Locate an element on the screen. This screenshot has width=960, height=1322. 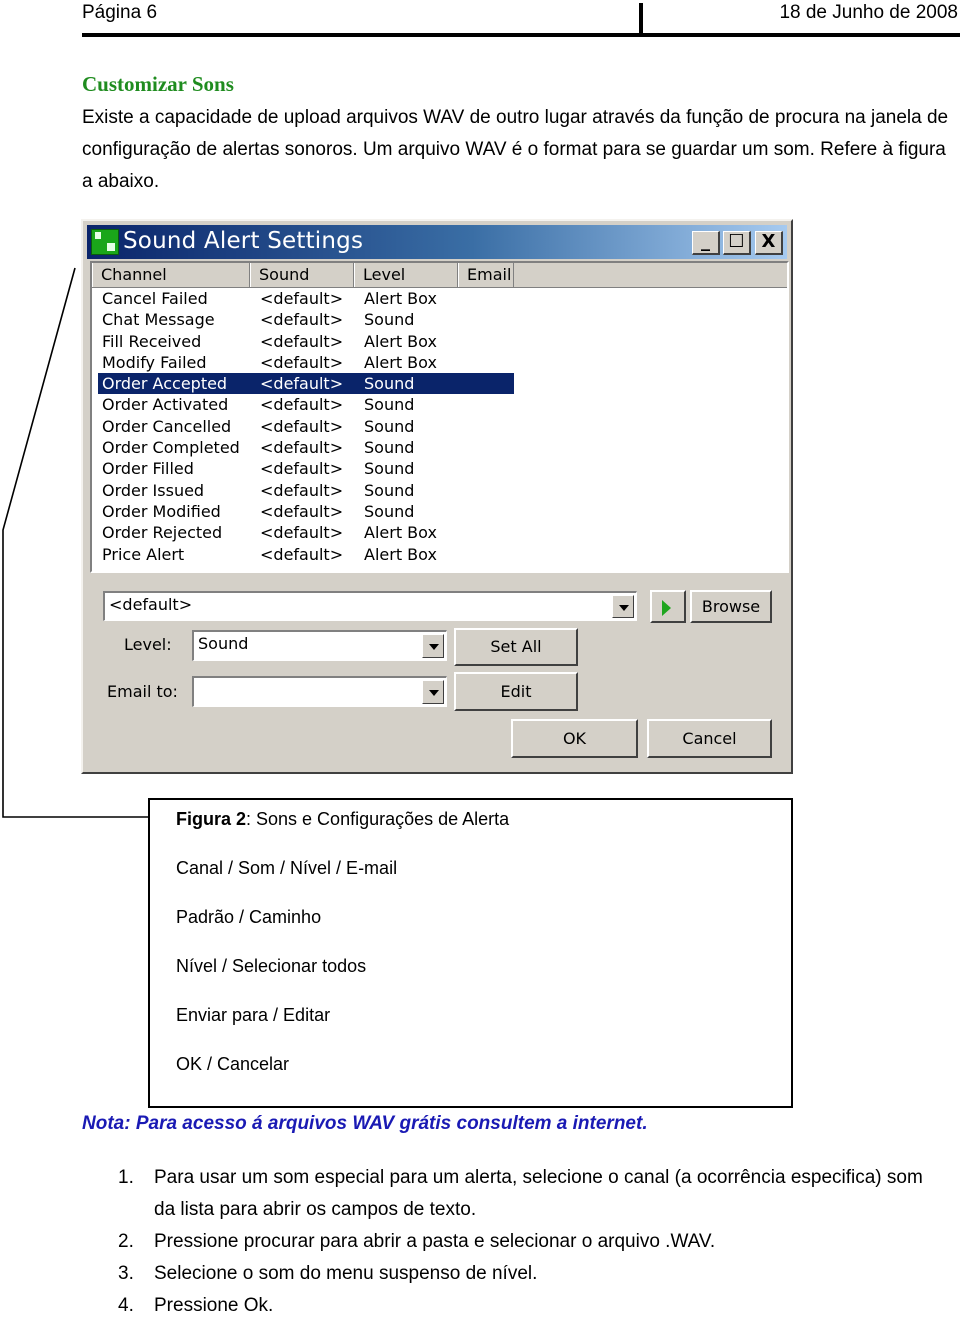
maximize-icon: ☐ is located at coordinates (736, 241).